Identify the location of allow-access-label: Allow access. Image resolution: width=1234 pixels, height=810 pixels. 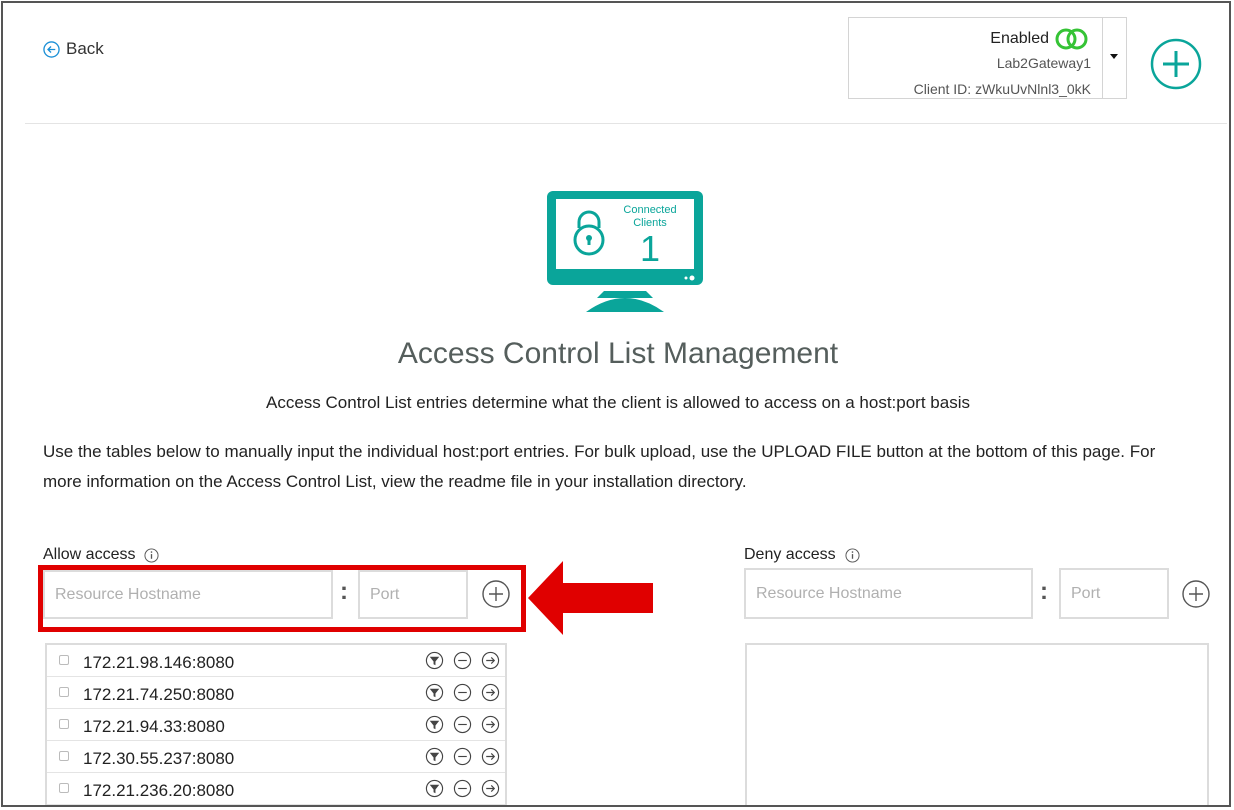
(89, 554).